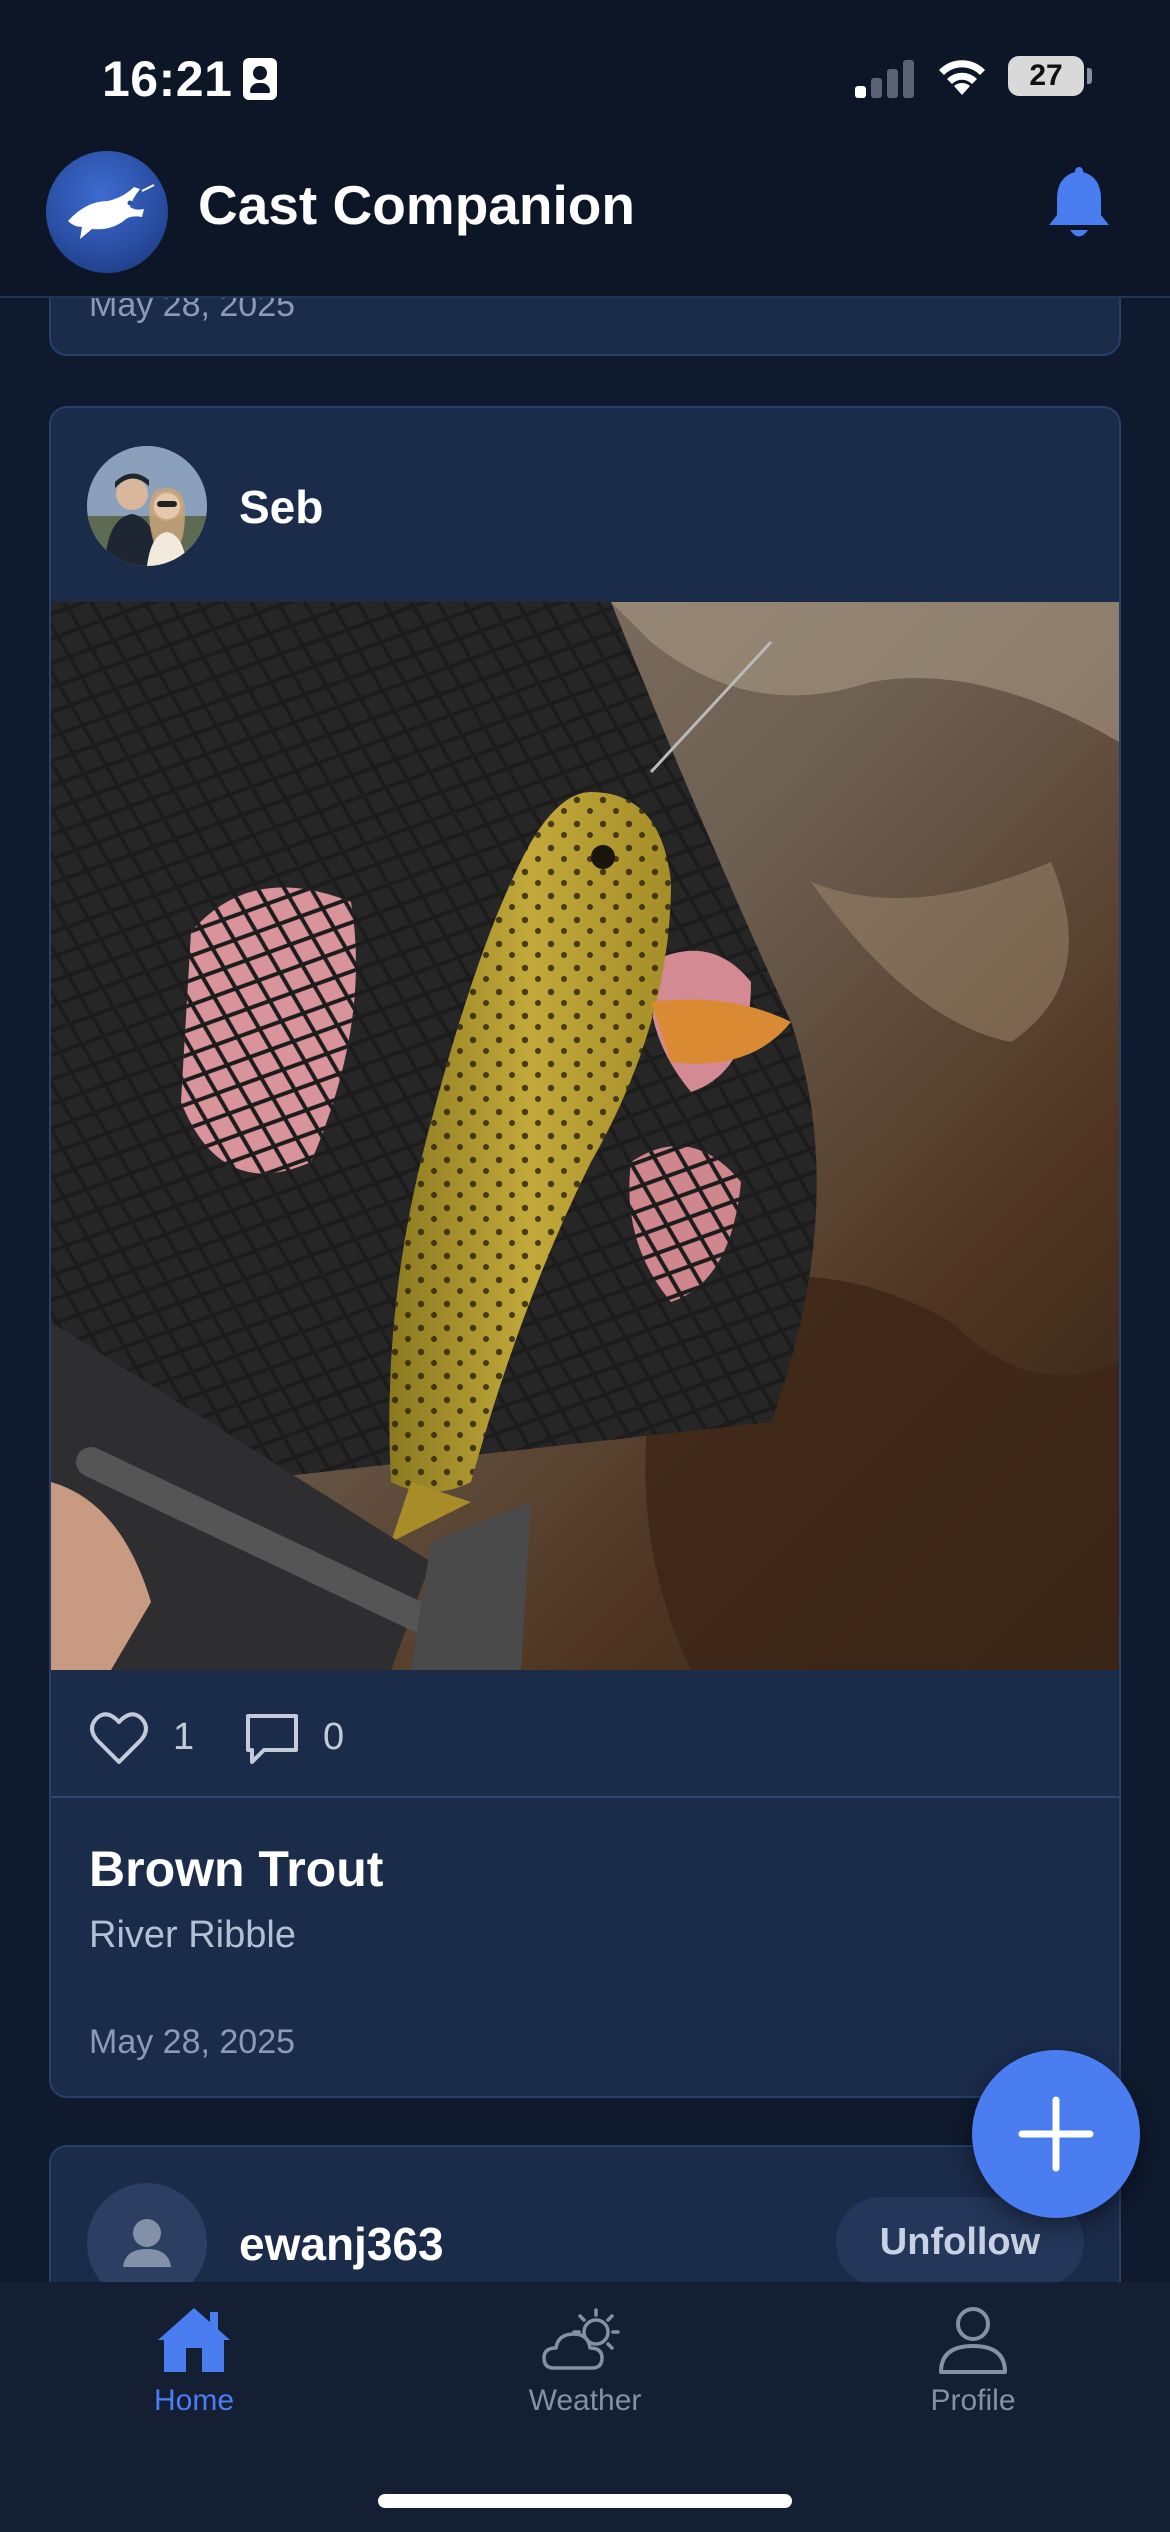 The height and width of the screenshot is (2532, 1170). What do you see at coordinates (585, 2501) in the screenshot?
I see `home-indicator` at bounding box center [585, 2501].